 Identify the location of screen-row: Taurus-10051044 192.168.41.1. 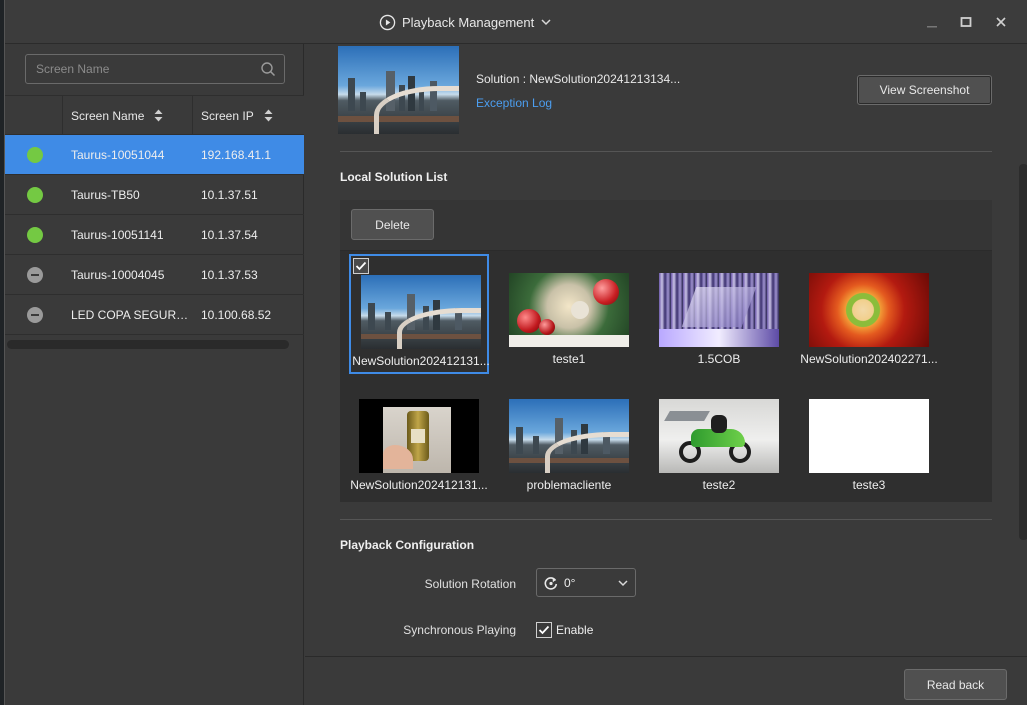
(154, 155).